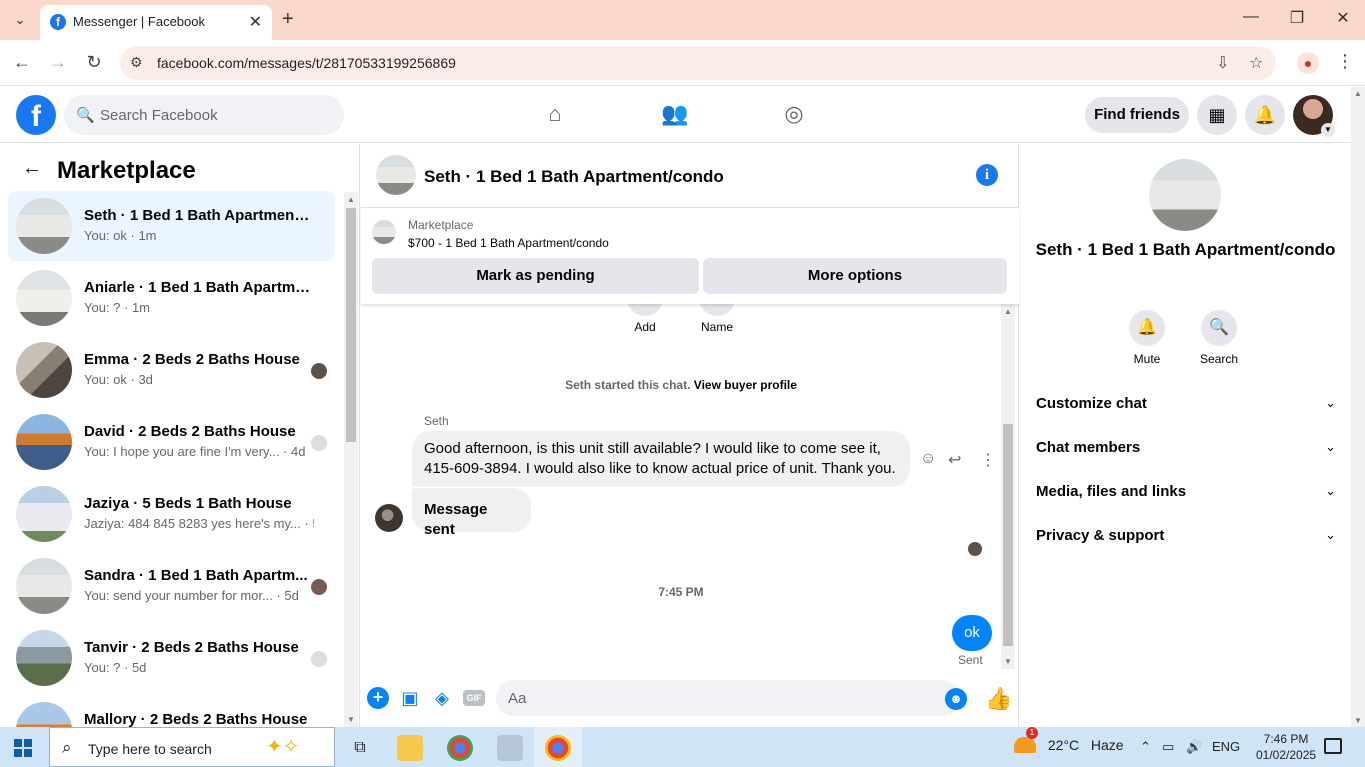 This screenshot has width=1365, height=767. What do you see at coordinates (1297, 18) in the screenshot?
I see `restore-icon: ❐` at bounding box center [1297, 18].